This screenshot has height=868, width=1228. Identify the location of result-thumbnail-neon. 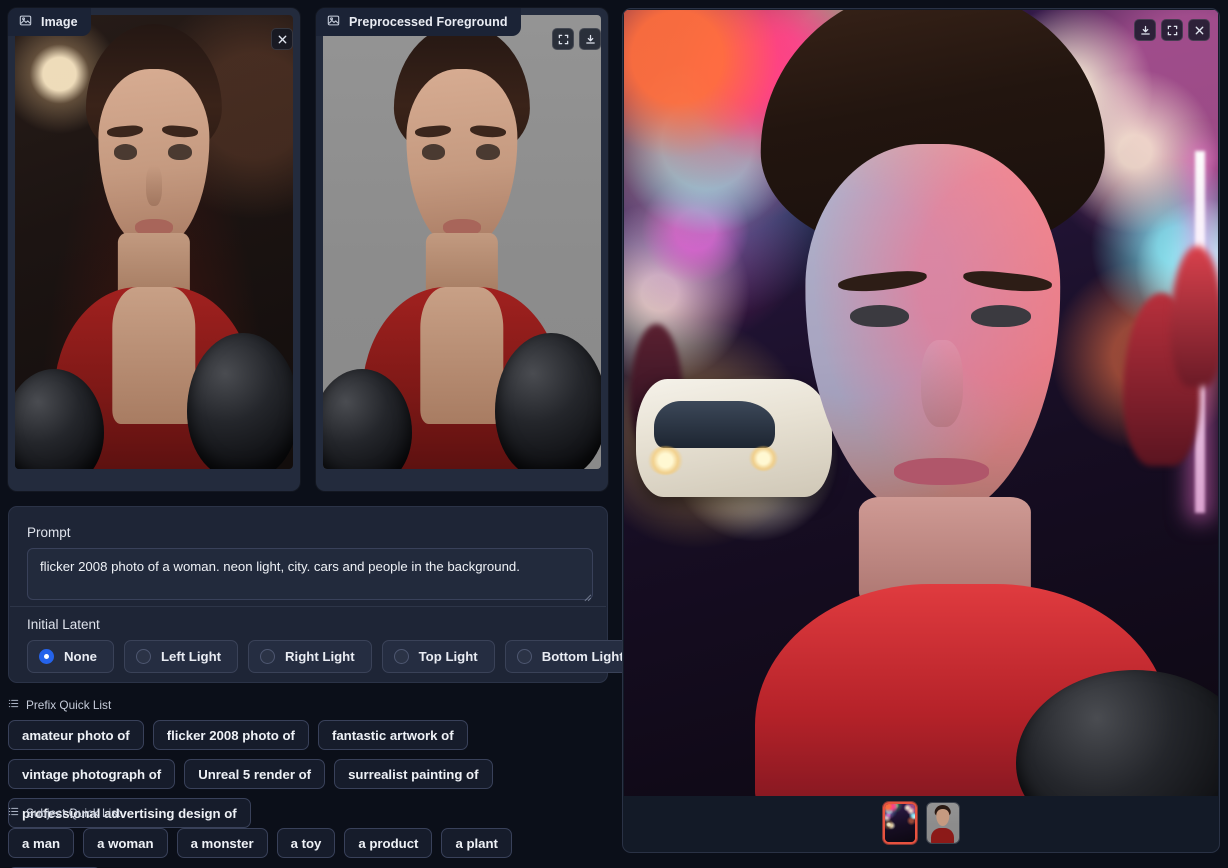
(899, 823).